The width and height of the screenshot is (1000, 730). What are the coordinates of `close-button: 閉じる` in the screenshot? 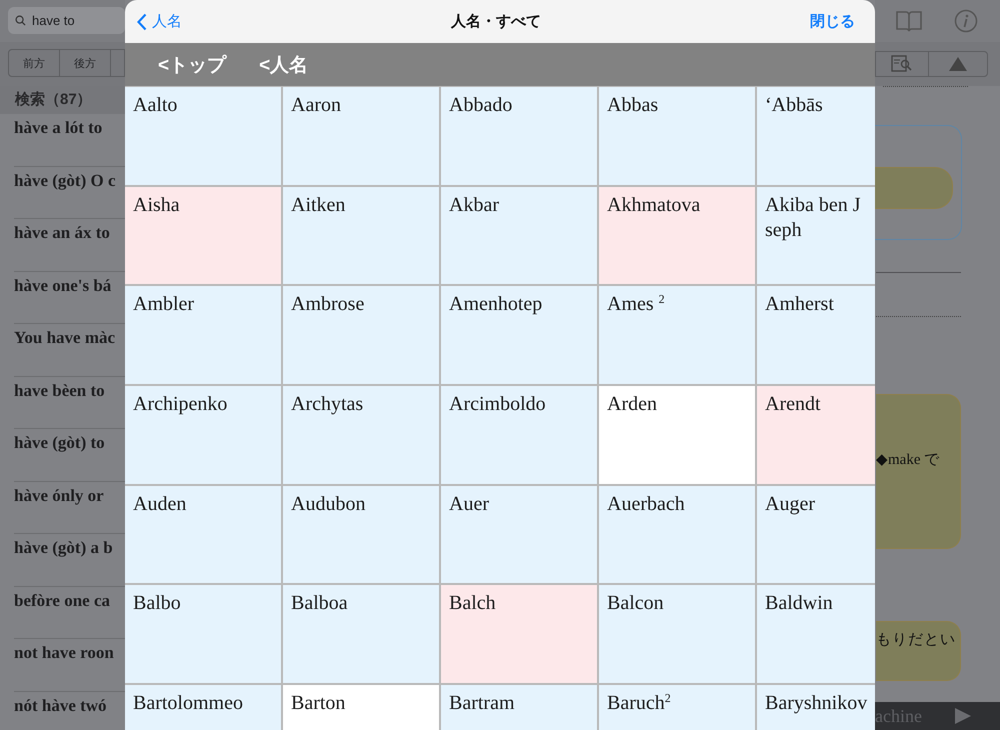 It's located at (805, 21).